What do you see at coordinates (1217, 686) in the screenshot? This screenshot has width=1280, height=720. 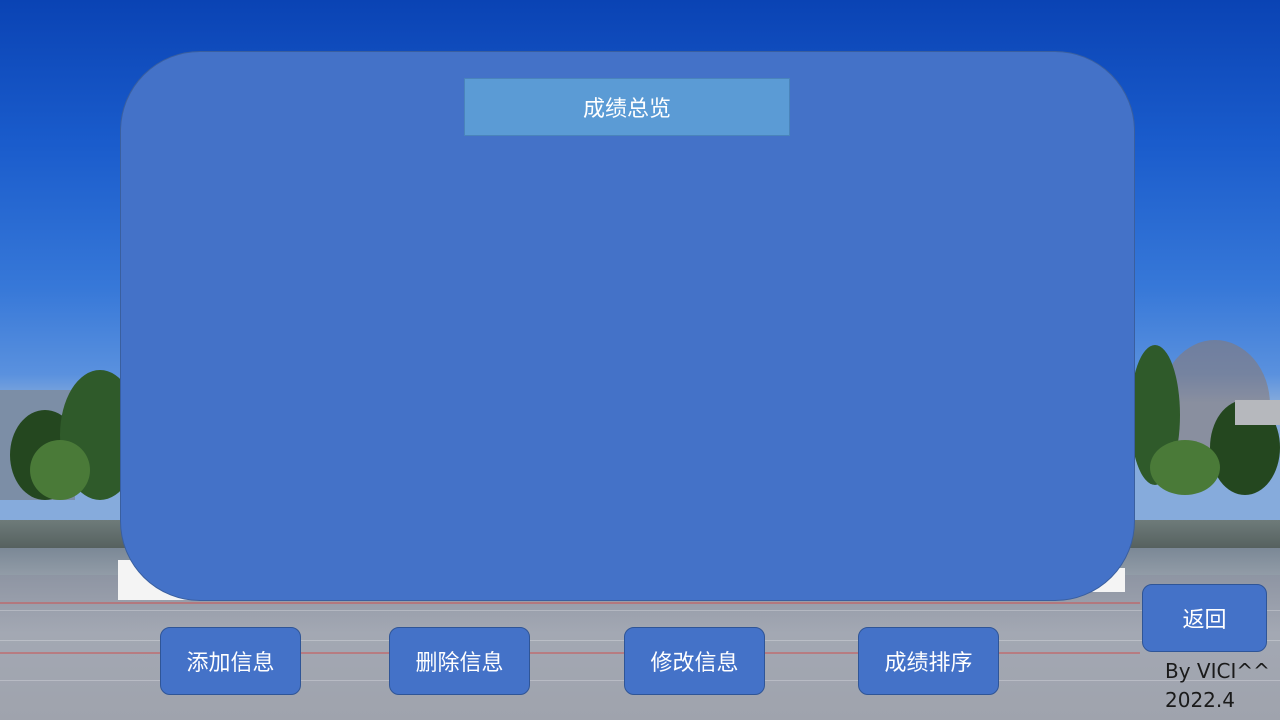 I see `credit-text: By VICI^^ 2022.4` at bounding box center [1217, 686].